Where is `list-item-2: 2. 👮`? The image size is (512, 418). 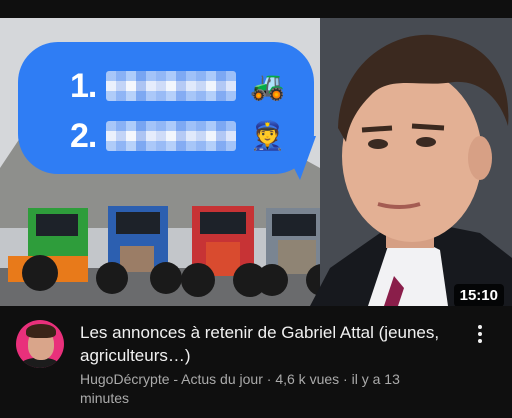
list-item-2: 2. 👮 is located at coordinates (177, 136).